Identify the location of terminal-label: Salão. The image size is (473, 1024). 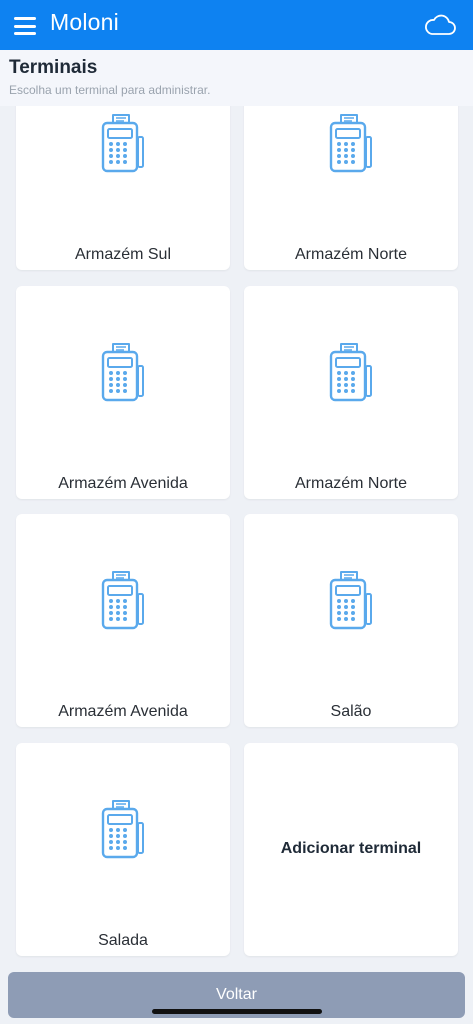
(351, 711).